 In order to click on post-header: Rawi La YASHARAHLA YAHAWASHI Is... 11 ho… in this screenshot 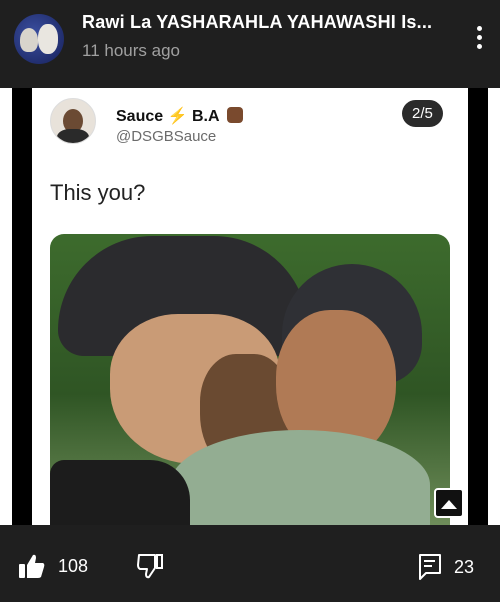, I will do `click(250, 44)`.